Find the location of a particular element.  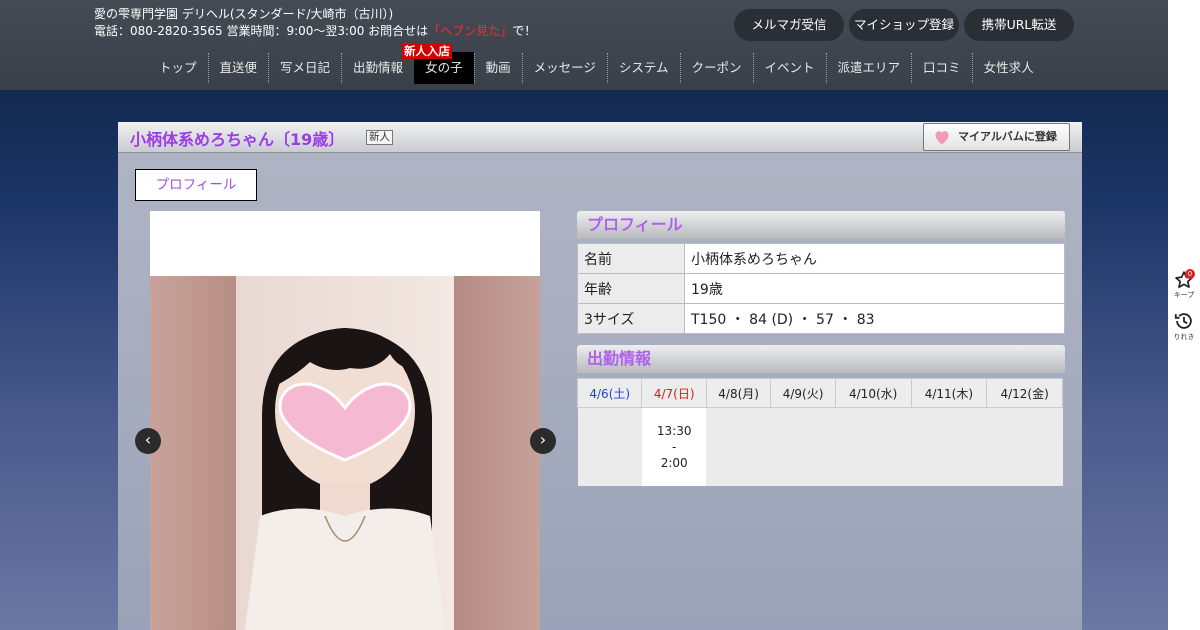

nav-item-photo-diary: 写メ日記 is located at coordinates (305, 68).